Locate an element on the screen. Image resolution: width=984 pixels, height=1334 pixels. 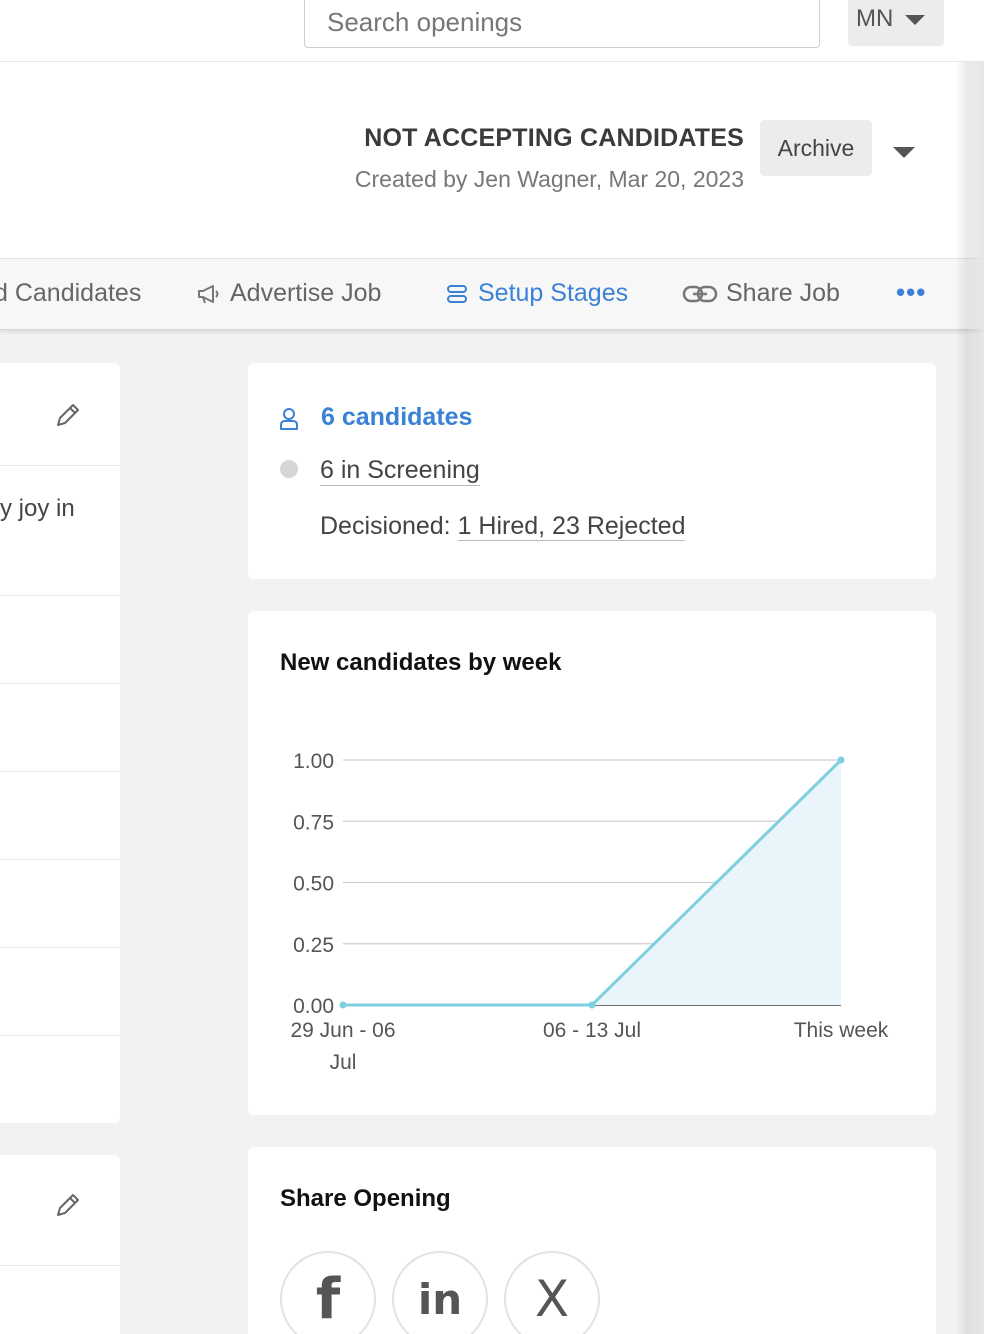
facebook-icon: f is located at coordinates (328, 1299).